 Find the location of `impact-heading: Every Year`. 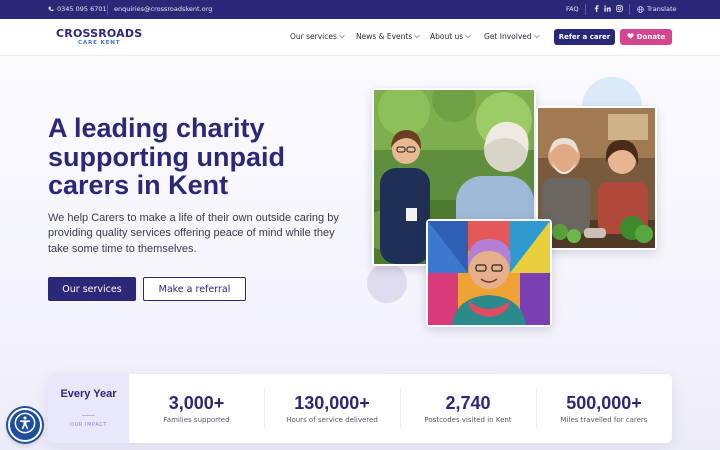

impact-heading: Every Year is located at coordinates (88, 394).